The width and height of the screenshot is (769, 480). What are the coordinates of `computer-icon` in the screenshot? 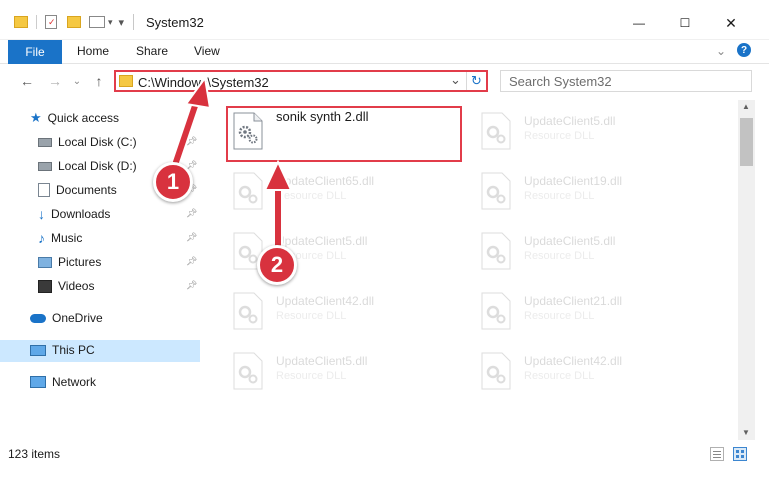 It's located at (38, 350).